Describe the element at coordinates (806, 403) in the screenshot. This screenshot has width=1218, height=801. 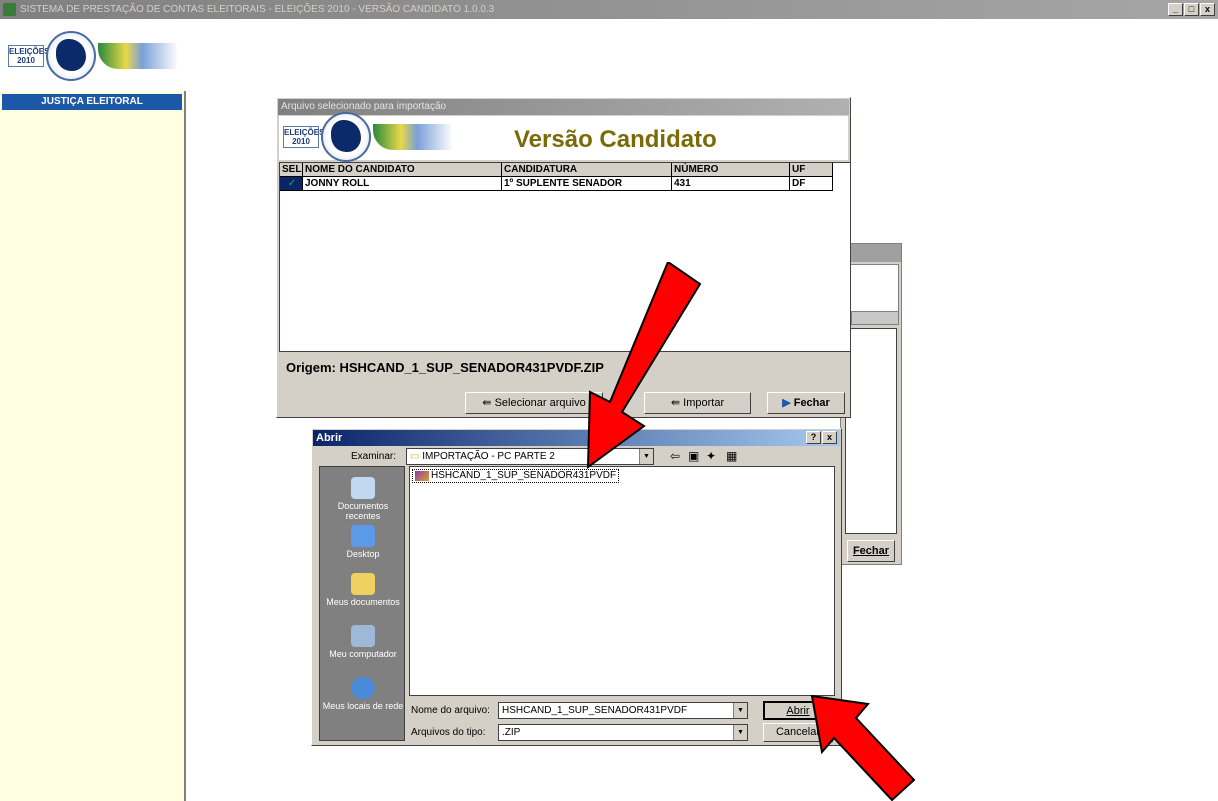
I see `close-import-button: ▶ Fechar` at that location.